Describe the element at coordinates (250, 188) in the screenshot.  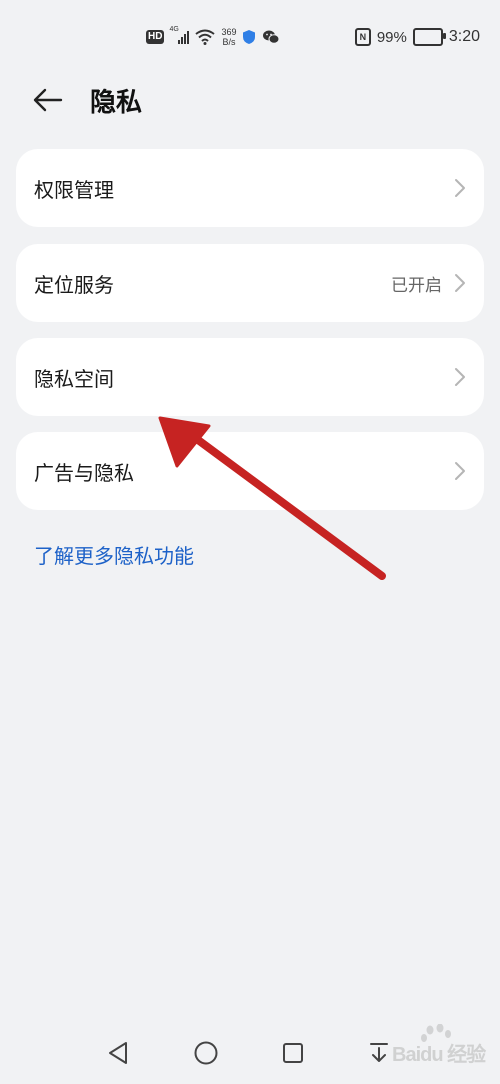
I see `permission-management-item: 权限管理` at that location.